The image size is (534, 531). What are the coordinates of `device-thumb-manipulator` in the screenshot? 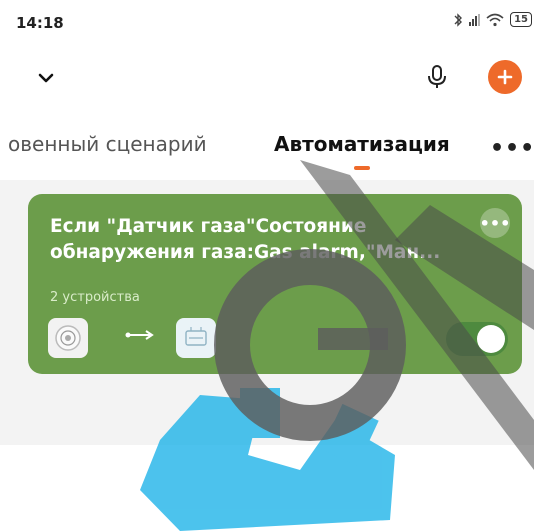 It's located at (196, 338).